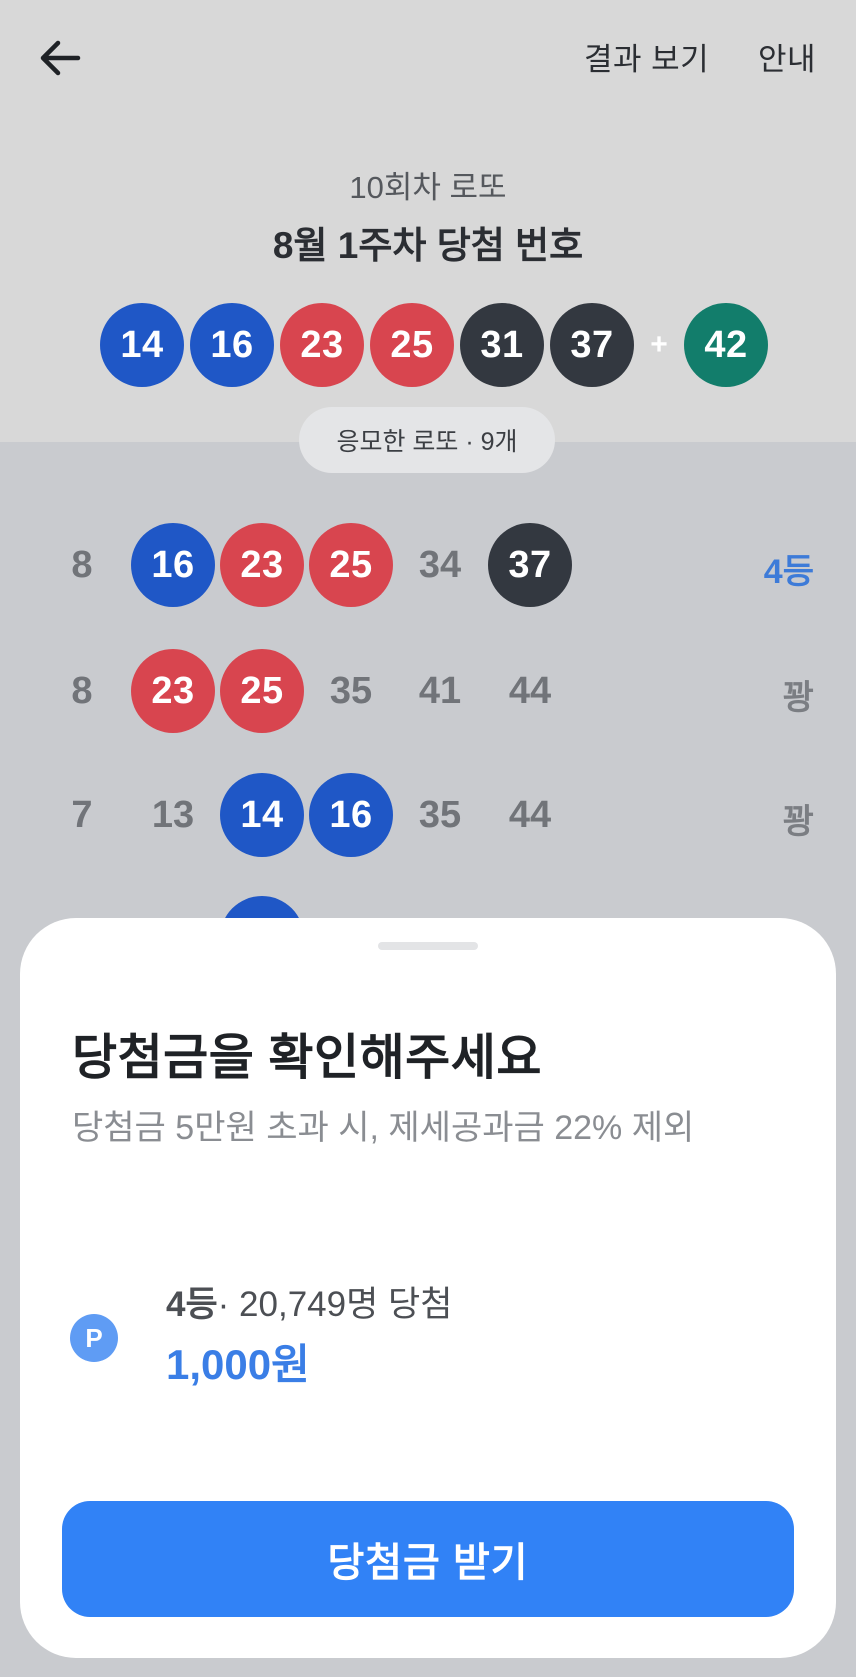 The width and height of the screenshot is (856, 1677). Describe the element at coordinates (440, 690) in the screenshot. I see `ticket-number: 41` at that location.